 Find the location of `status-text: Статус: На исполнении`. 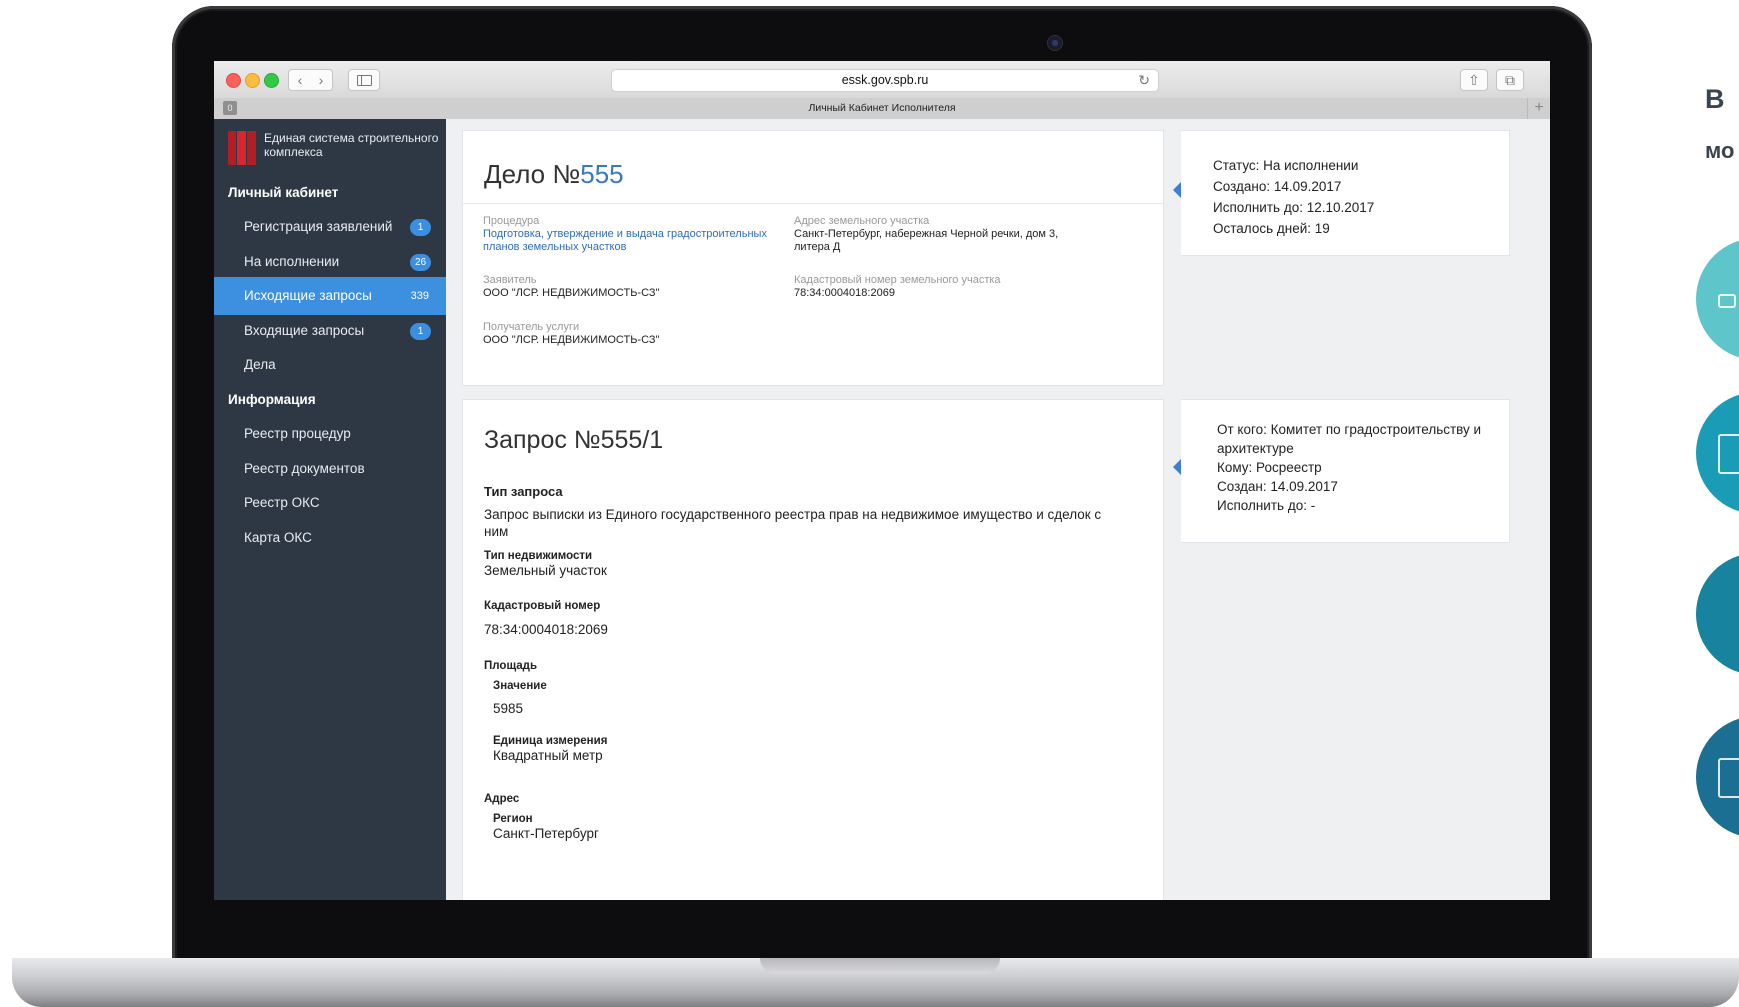

status-text: Статус: На исполнении is located at coordinates (1286, 165).